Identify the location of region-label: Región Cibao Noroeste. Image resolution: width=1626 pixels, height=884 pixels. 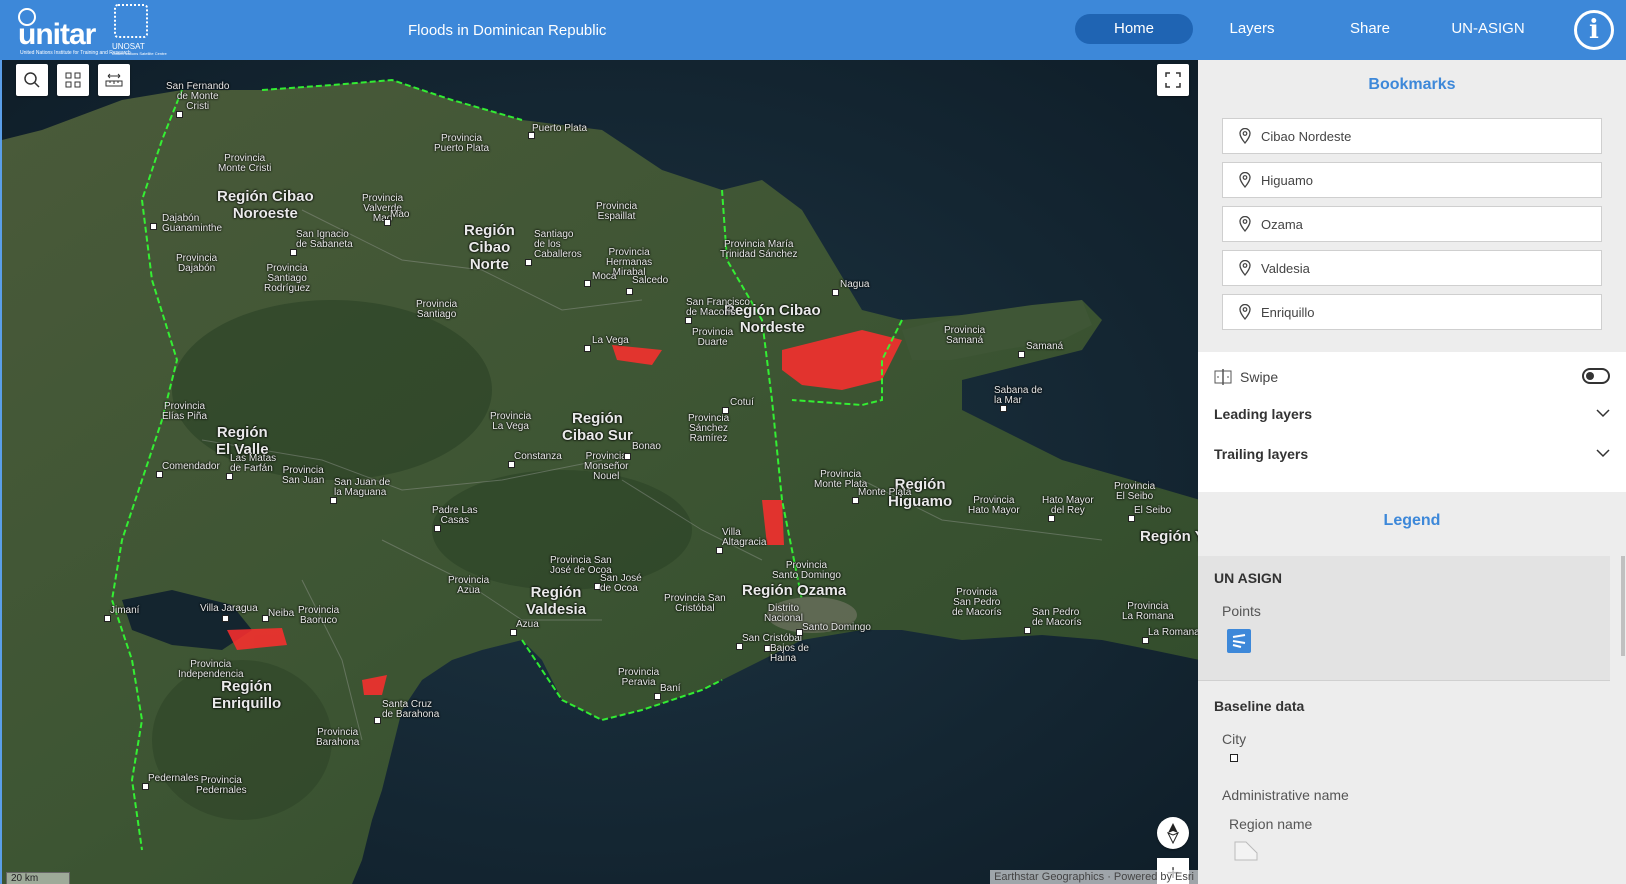
(265, 205).